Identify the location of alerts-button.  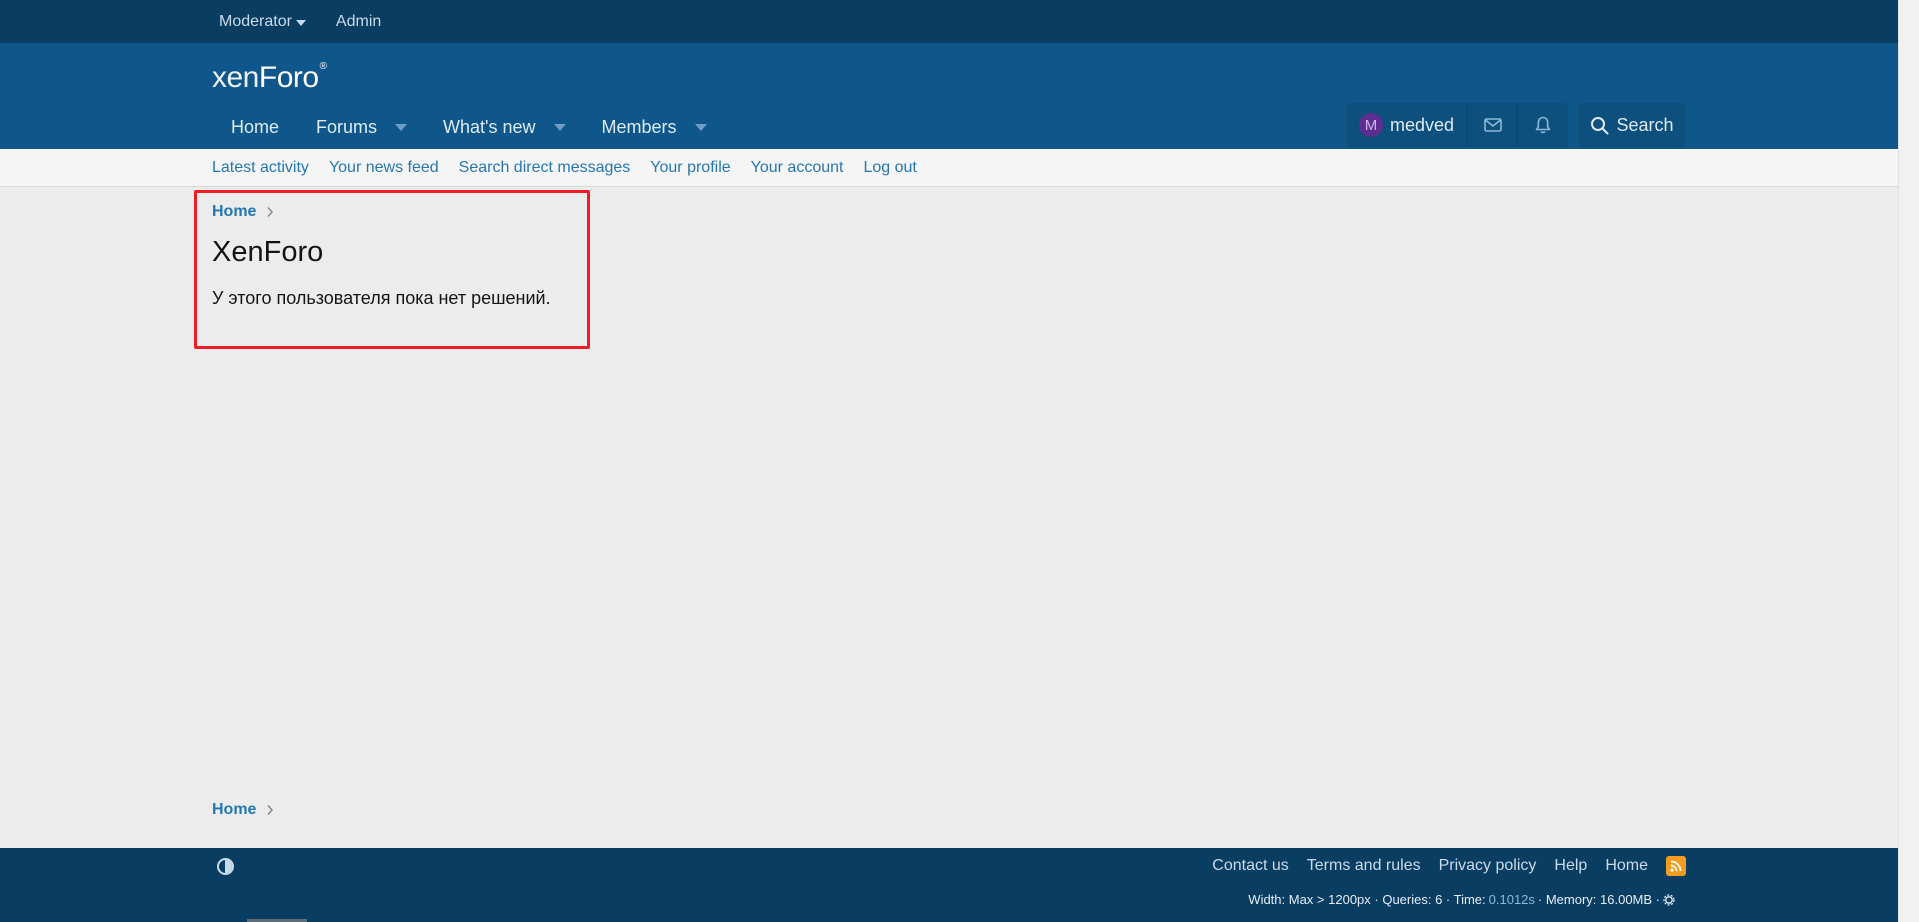
(1543, 125).